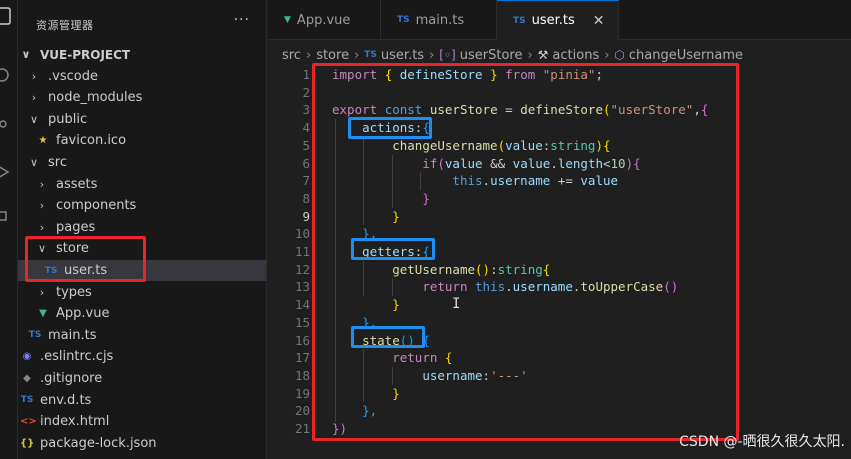  I want to click on line-number: 20, so click(302, 411).